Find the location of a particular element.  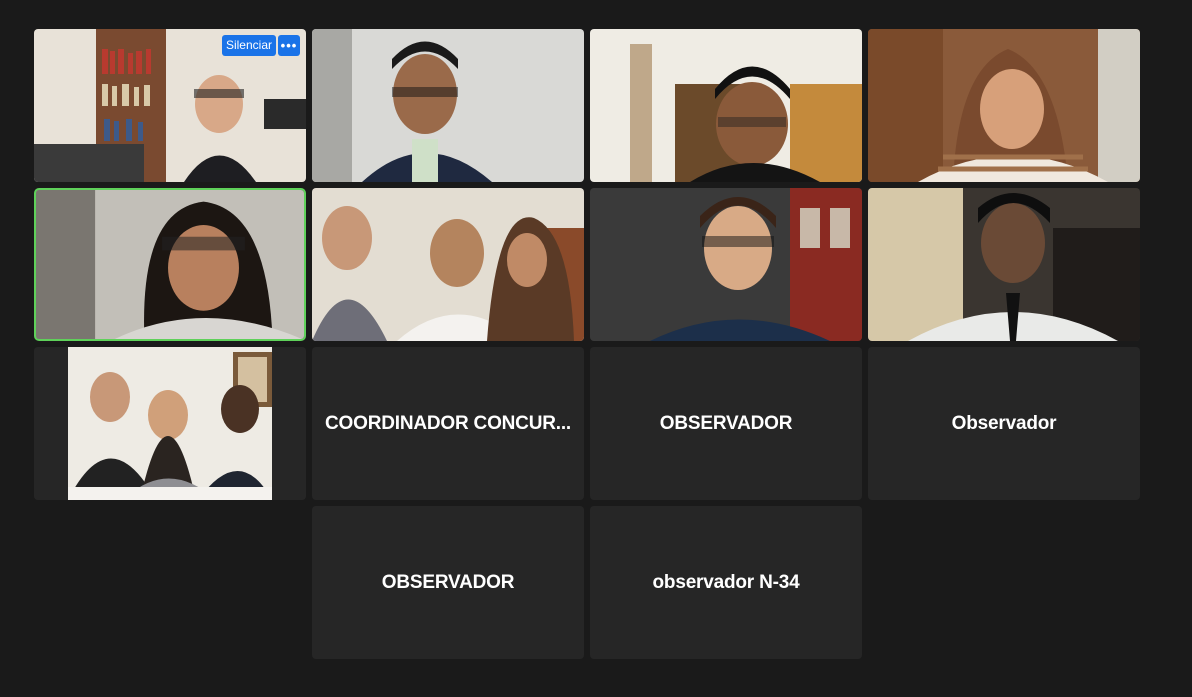

participant-tile-5-speaking is located at coordinates (170, 264).